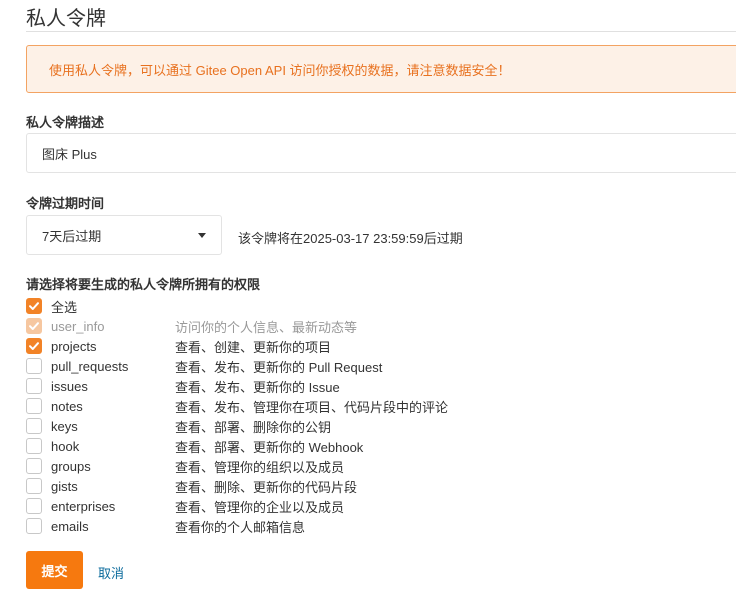  What do you see at coordinates (269, 447) in the screenshot?
I see `permission-description: 查看、部署、更新你的 Webhook` at bounding box center [269, 447].